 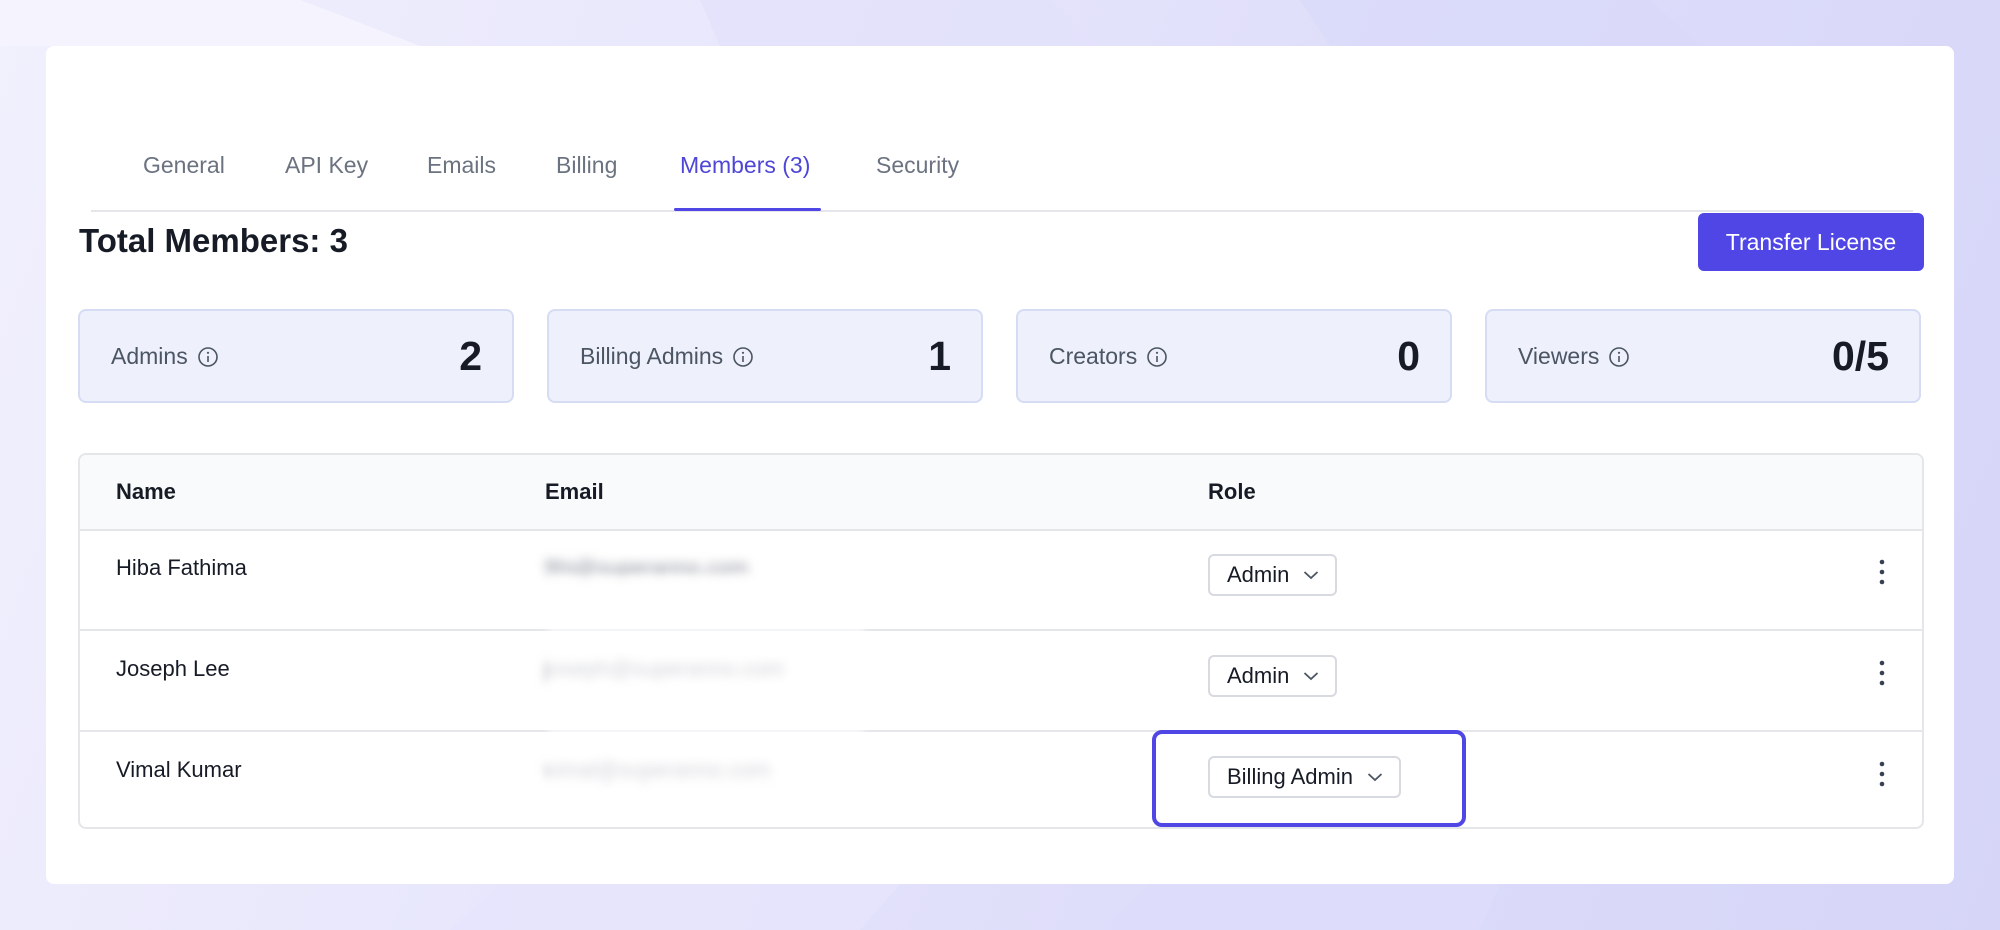 I want to click on column-header-email: Email, so click(x=574, y=491).